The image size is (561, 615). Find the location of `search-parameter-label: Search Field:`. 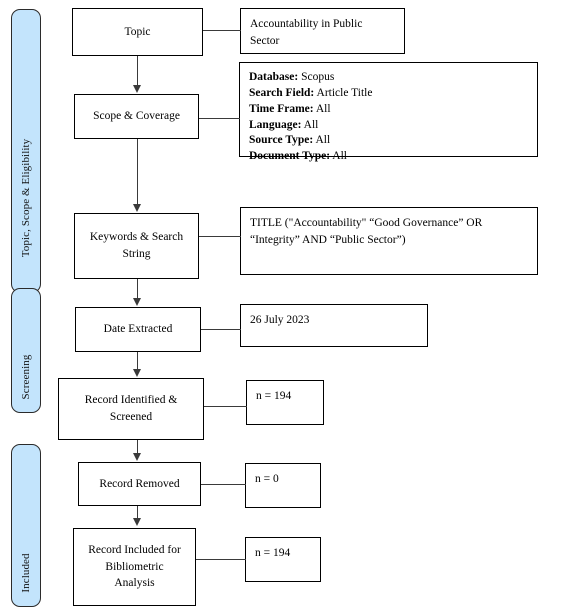

search-parameter-label: Search Field: is located at coordinates (282, 92).